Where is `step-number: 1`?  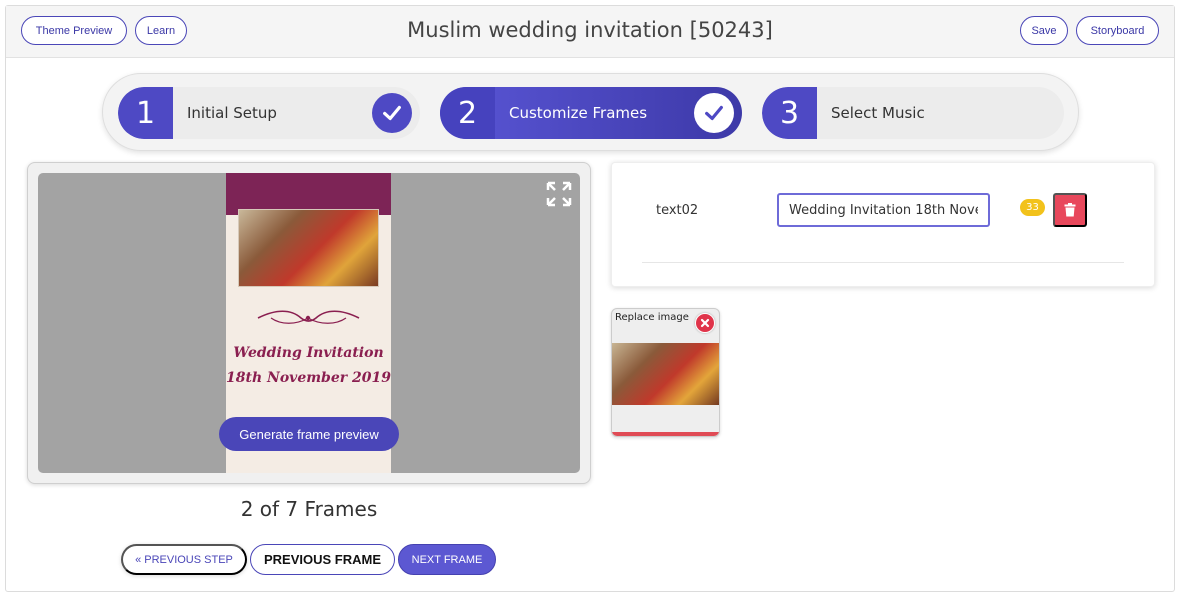
step-number: 1 is located at coordinates (145, 113).